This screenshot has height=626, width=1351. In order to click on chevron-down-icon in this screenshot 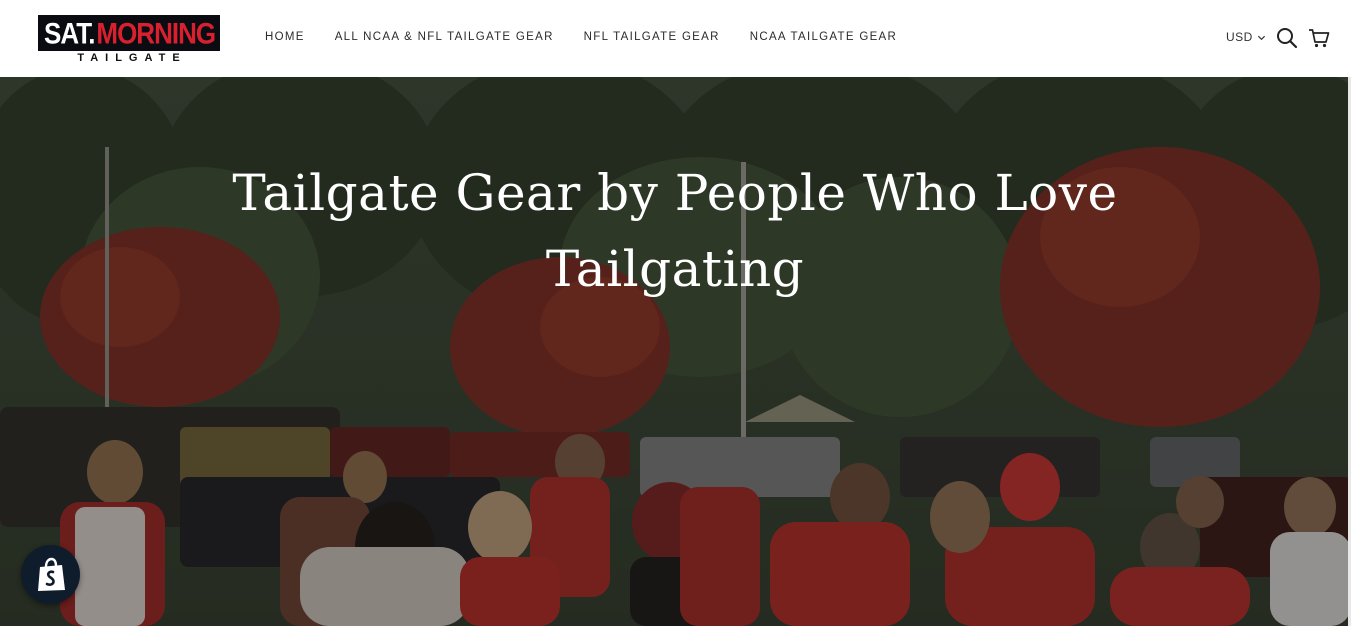, I will do `click(1261, 37)`.